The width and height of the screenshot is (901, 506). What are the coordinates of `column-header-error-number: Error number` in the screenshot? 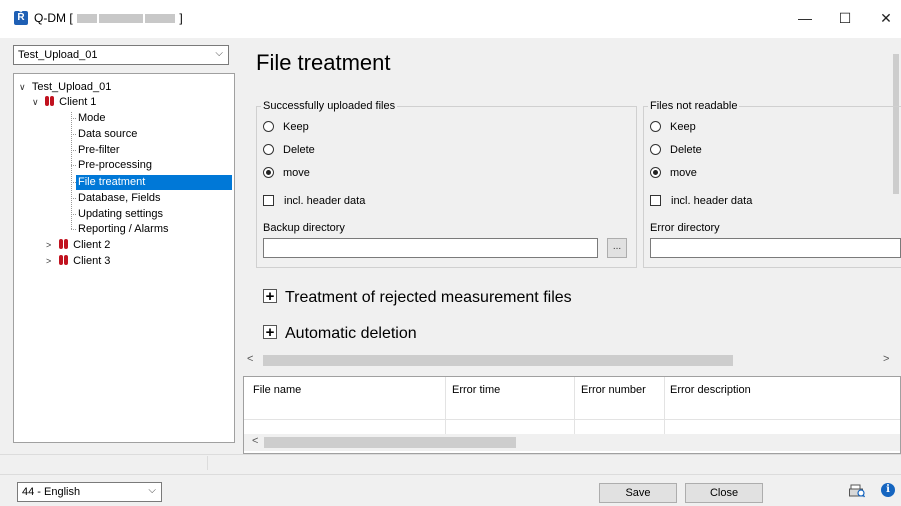 It's located at (613, 390).